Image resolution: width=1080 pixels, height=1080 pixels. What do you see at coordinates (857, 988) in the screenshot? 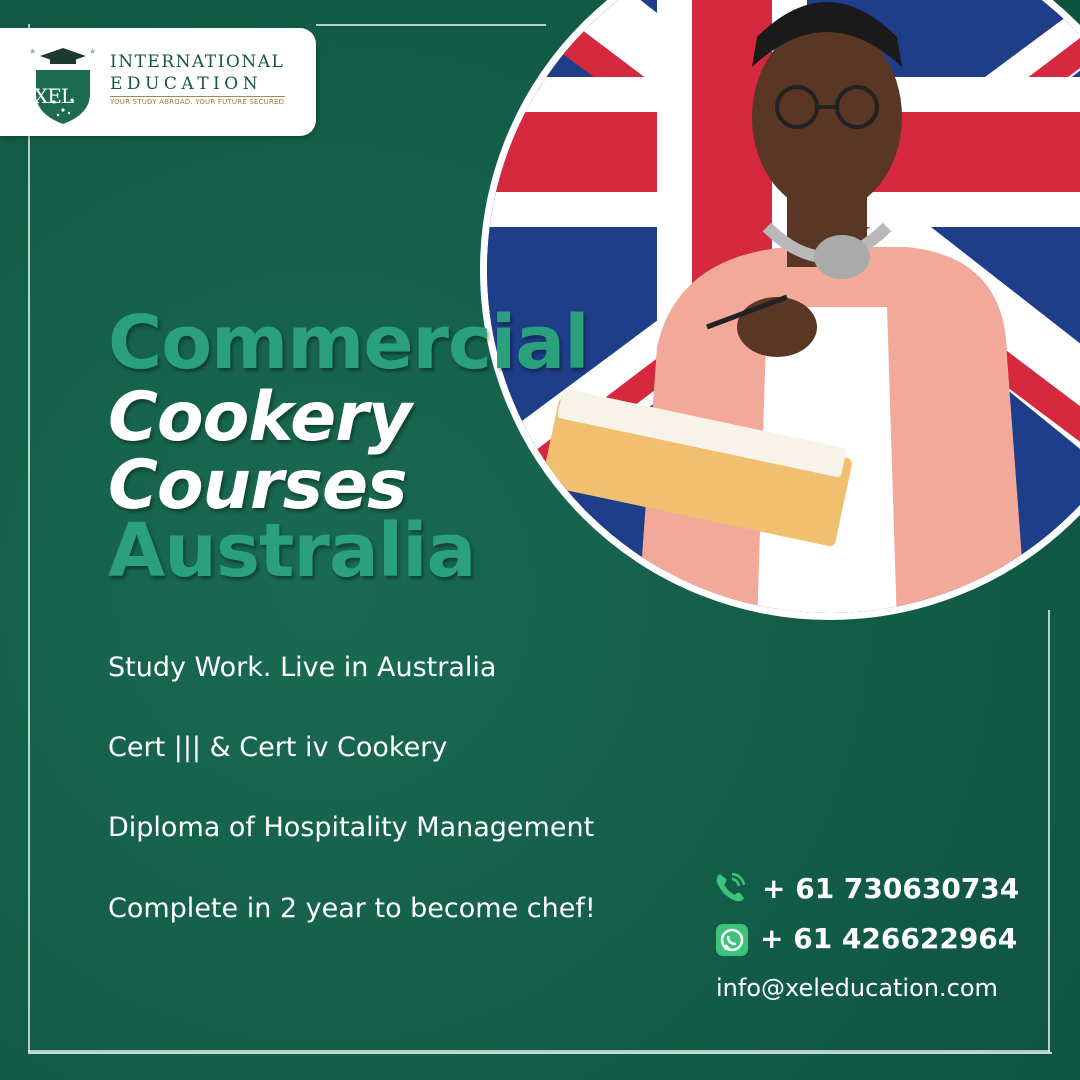
I see `email-address: info@xeleducation.com` at bounding box center [857, 988].